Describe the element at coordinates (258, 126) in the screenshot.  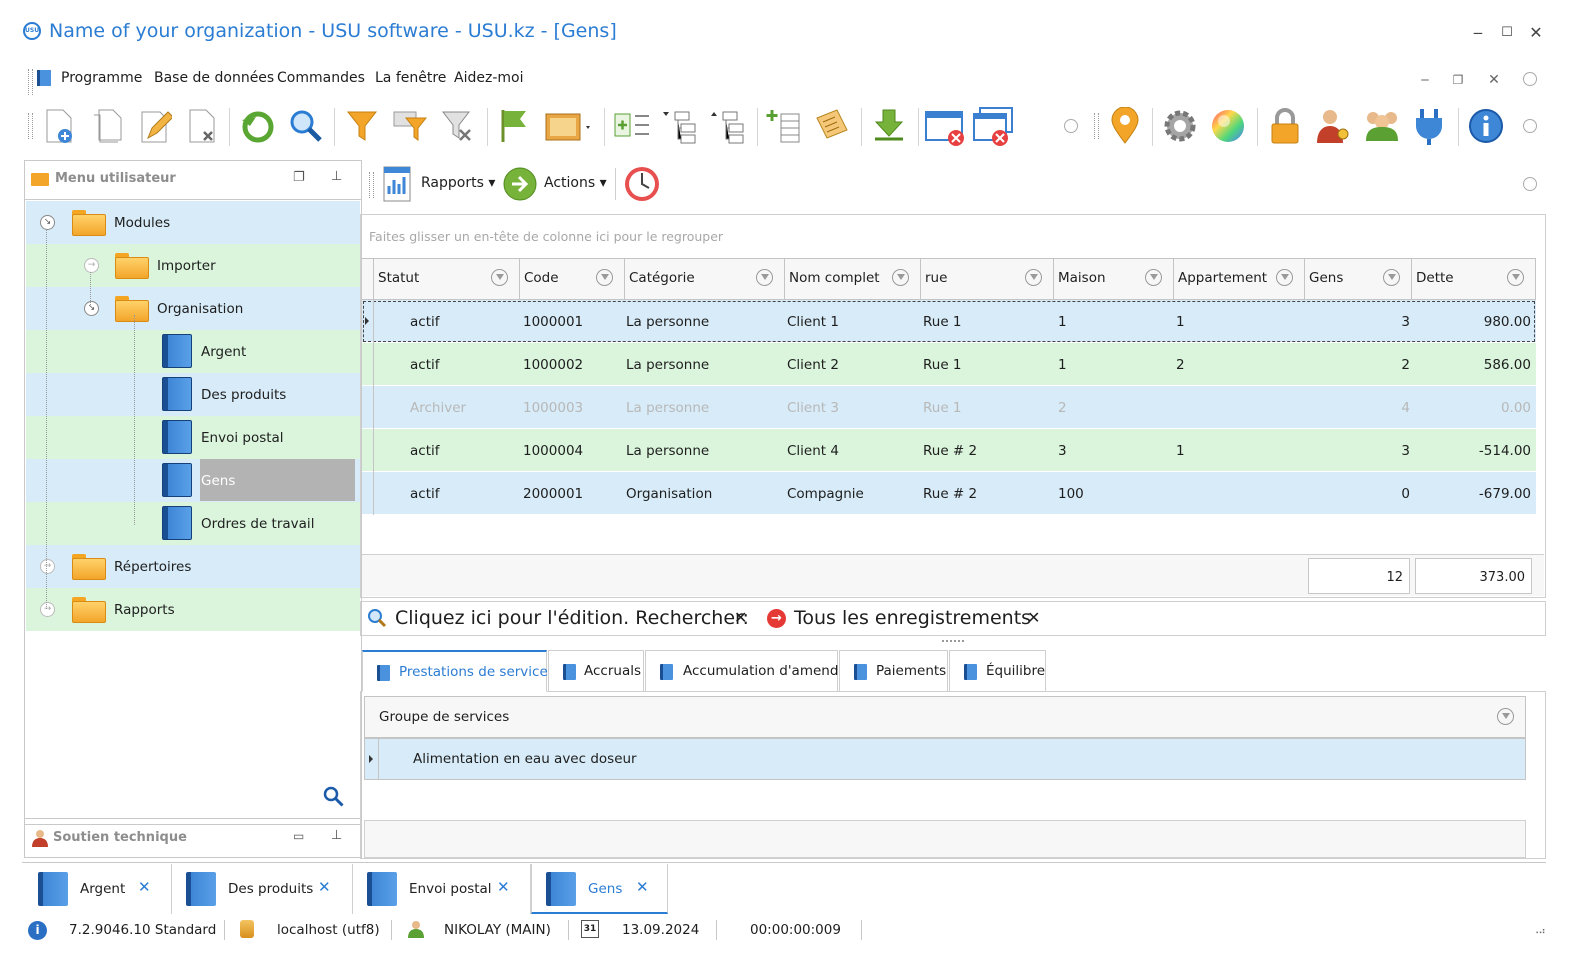
I see `refresh-icon` at that location.